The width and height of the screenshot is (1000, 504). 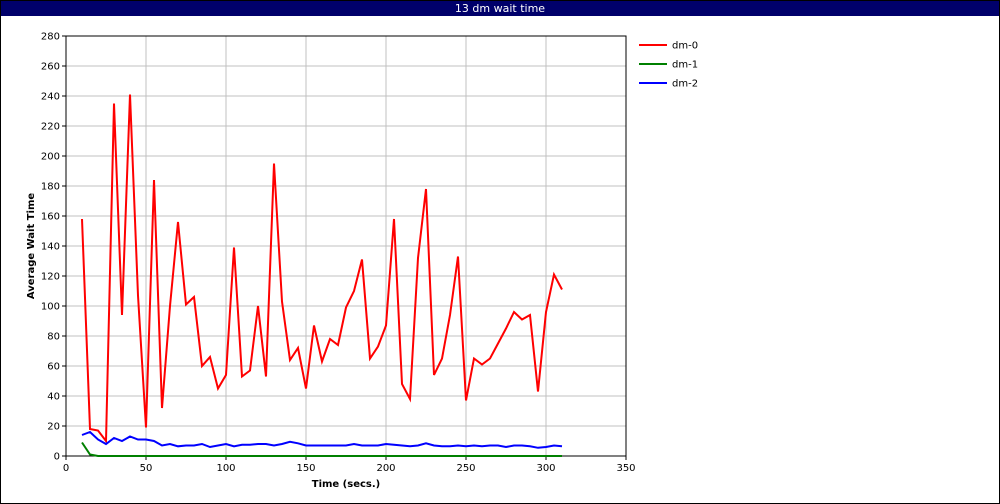 What do you see at coordinates (305, 468) in the screenshot?
I see `x-tick-label: 150` at bounding box center [305, 468].